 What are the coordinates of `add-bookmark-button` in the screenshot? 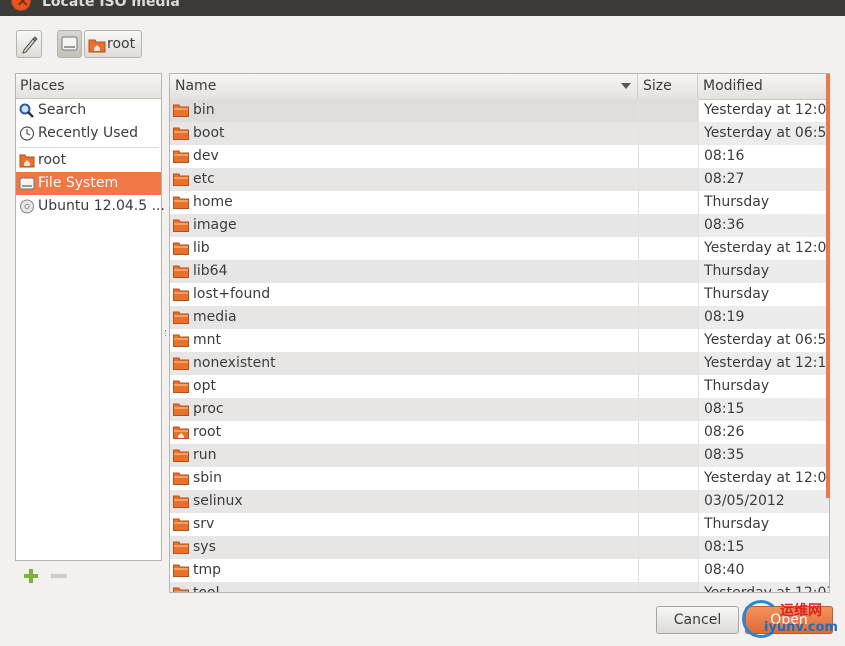 It's located at (31, 576).